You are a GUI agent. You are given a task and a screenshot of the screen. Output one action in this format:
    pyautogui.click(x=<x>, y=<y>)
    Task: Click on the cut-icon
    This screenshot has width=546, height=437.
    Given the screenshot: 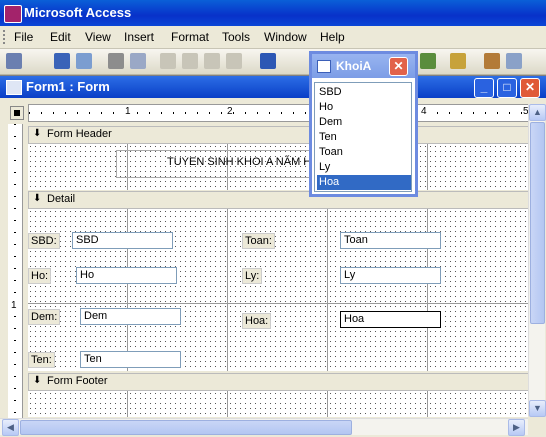 What is the action you would take?
    pyautogui.click(x=168, y=61)
    